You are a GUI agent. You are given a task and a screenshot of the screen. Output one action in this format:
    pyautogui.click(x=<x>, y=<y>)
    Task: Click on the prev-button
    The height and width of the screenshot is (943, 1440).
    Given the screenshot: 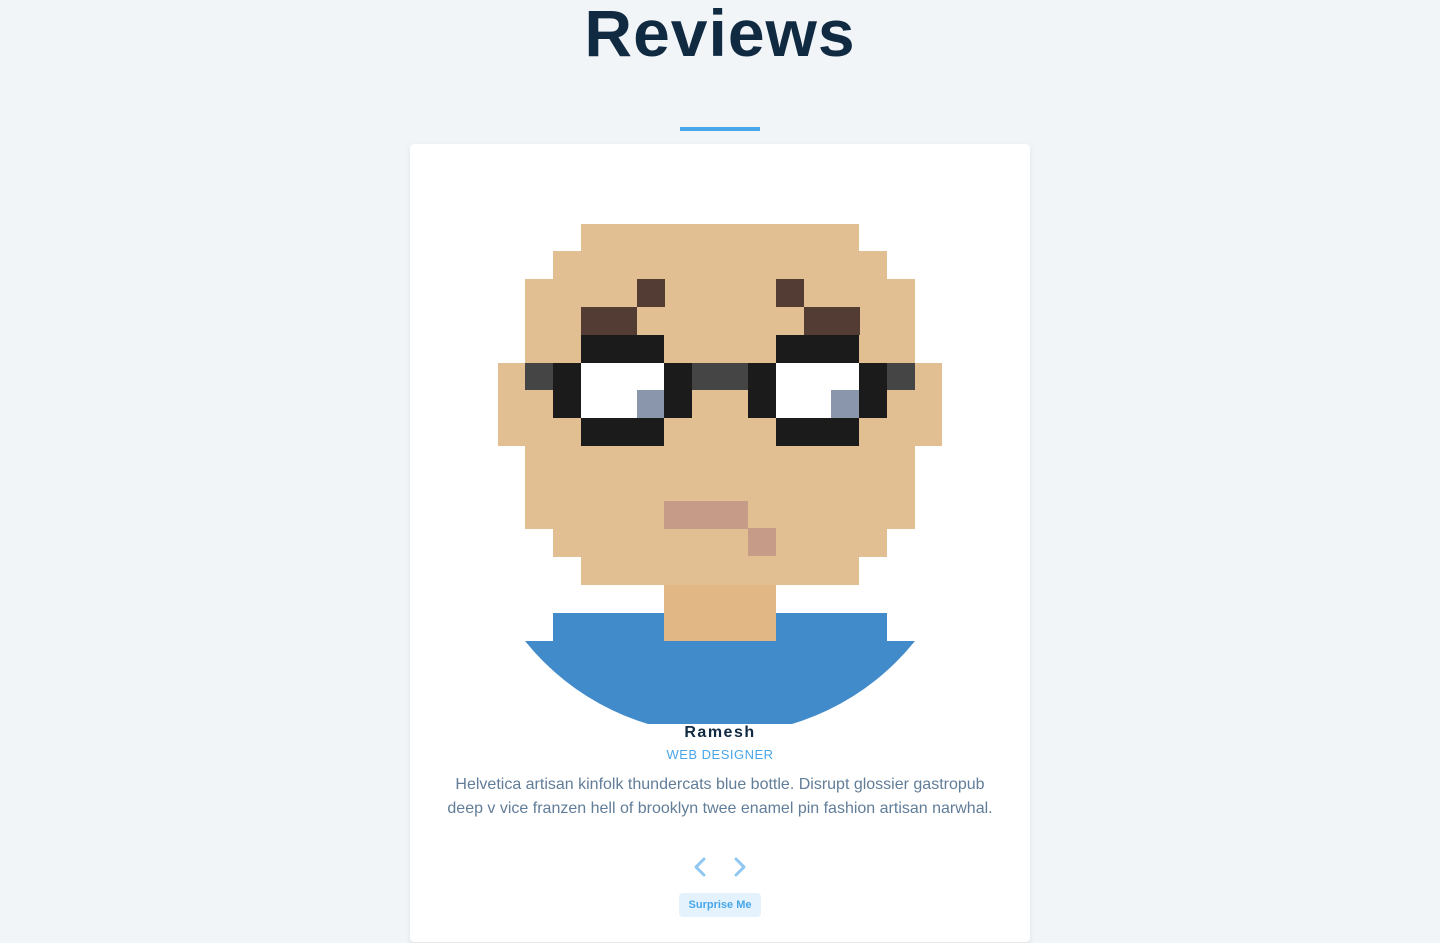 What is the action you would take?
    pyautogui.click(x=700, y=868)
    